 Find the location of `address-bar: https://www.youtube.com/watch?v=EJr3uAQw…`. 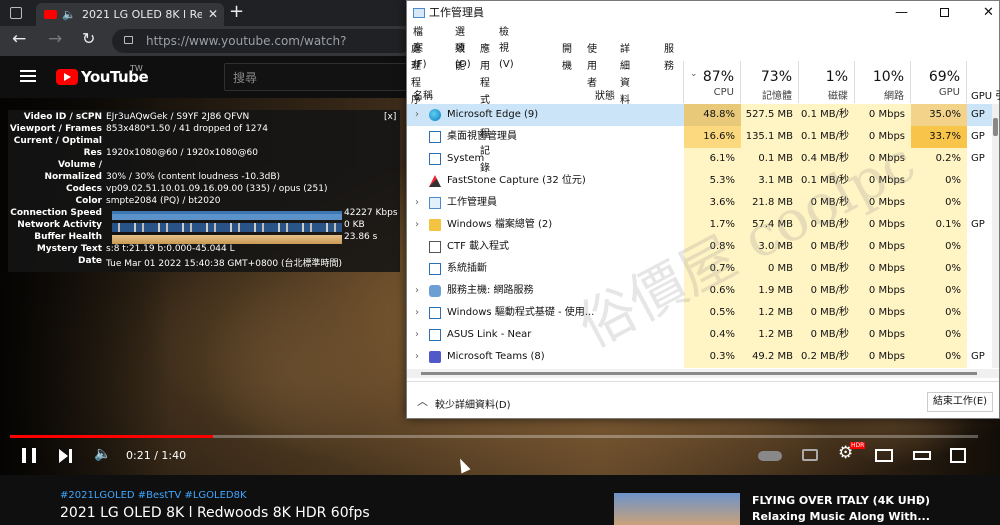

address-bar: https://www.youtube.com/watch?v=EJr3uAQw… is located at coordinates (262, 50).